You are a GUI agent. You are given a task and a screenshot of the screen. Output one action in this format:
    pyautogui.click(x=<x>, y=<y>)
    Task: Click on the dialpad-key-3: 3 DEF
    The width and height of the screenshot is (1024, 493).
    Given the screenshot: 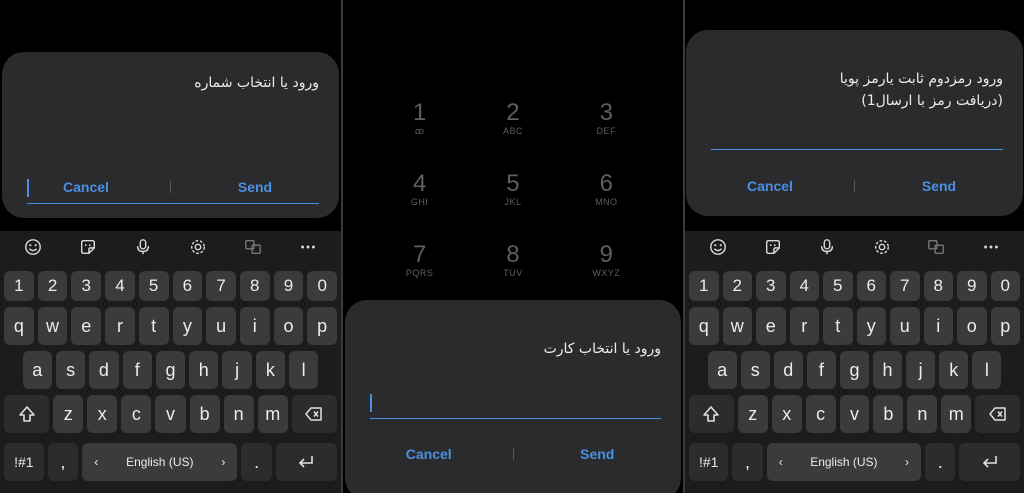 What is the action you would take?
    pyautogui.click(x=606, y=118)
    